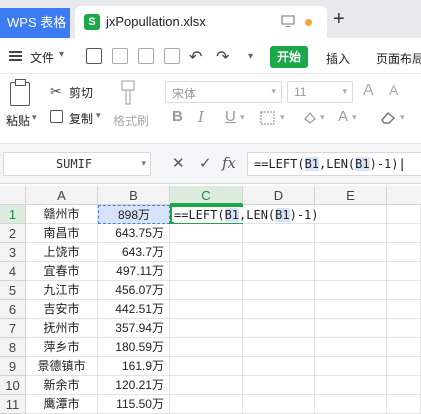  What do you see at coordinates (134, 214) in the screenshot?
I see `grid-cell: 898万` at bounding box center [134, 214].